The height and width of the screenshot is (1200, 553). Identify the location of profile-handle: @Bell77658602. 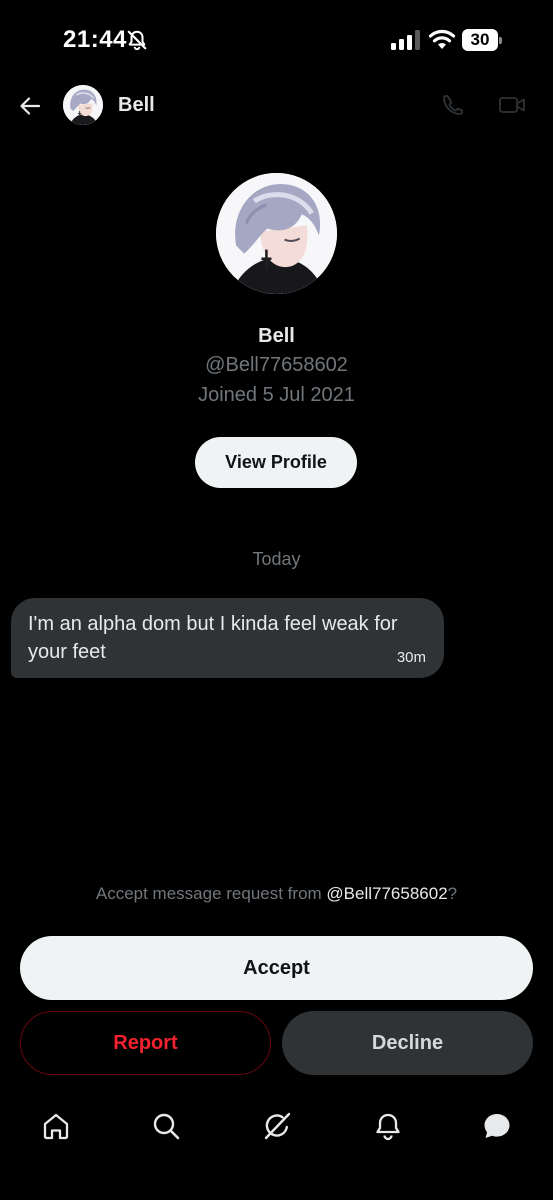
(276, 365).